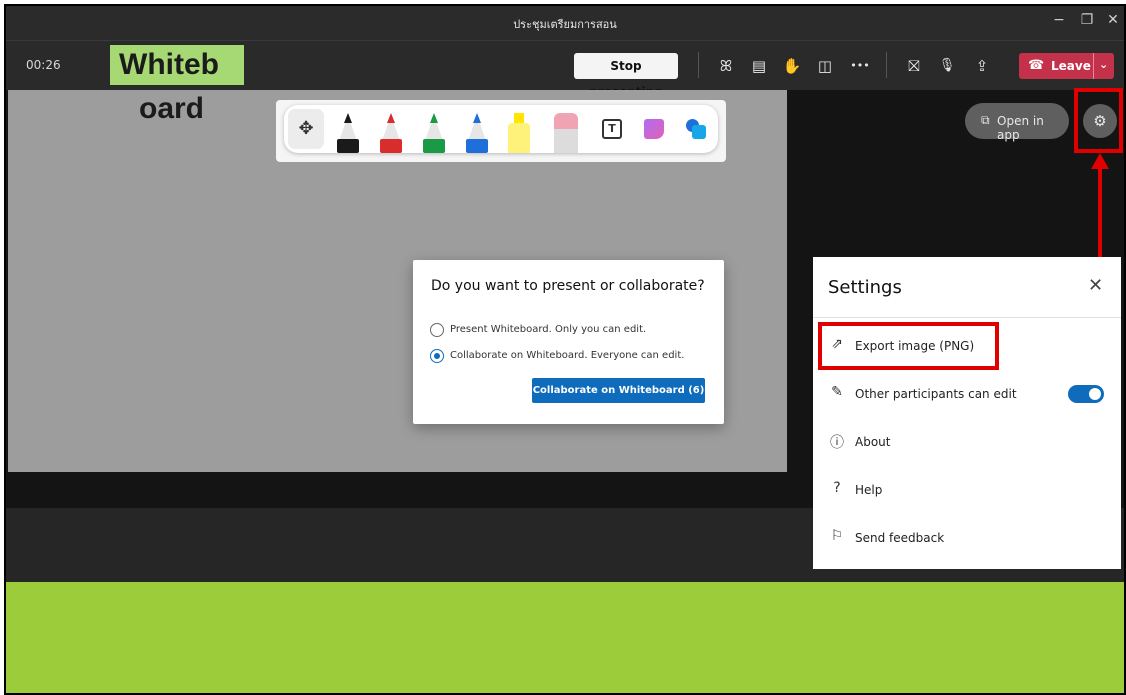 The image size is (1126, 695). I want to click on title-bar: ประชุมเตรียมการสอน − ❐ ✕, so click(565, 23).